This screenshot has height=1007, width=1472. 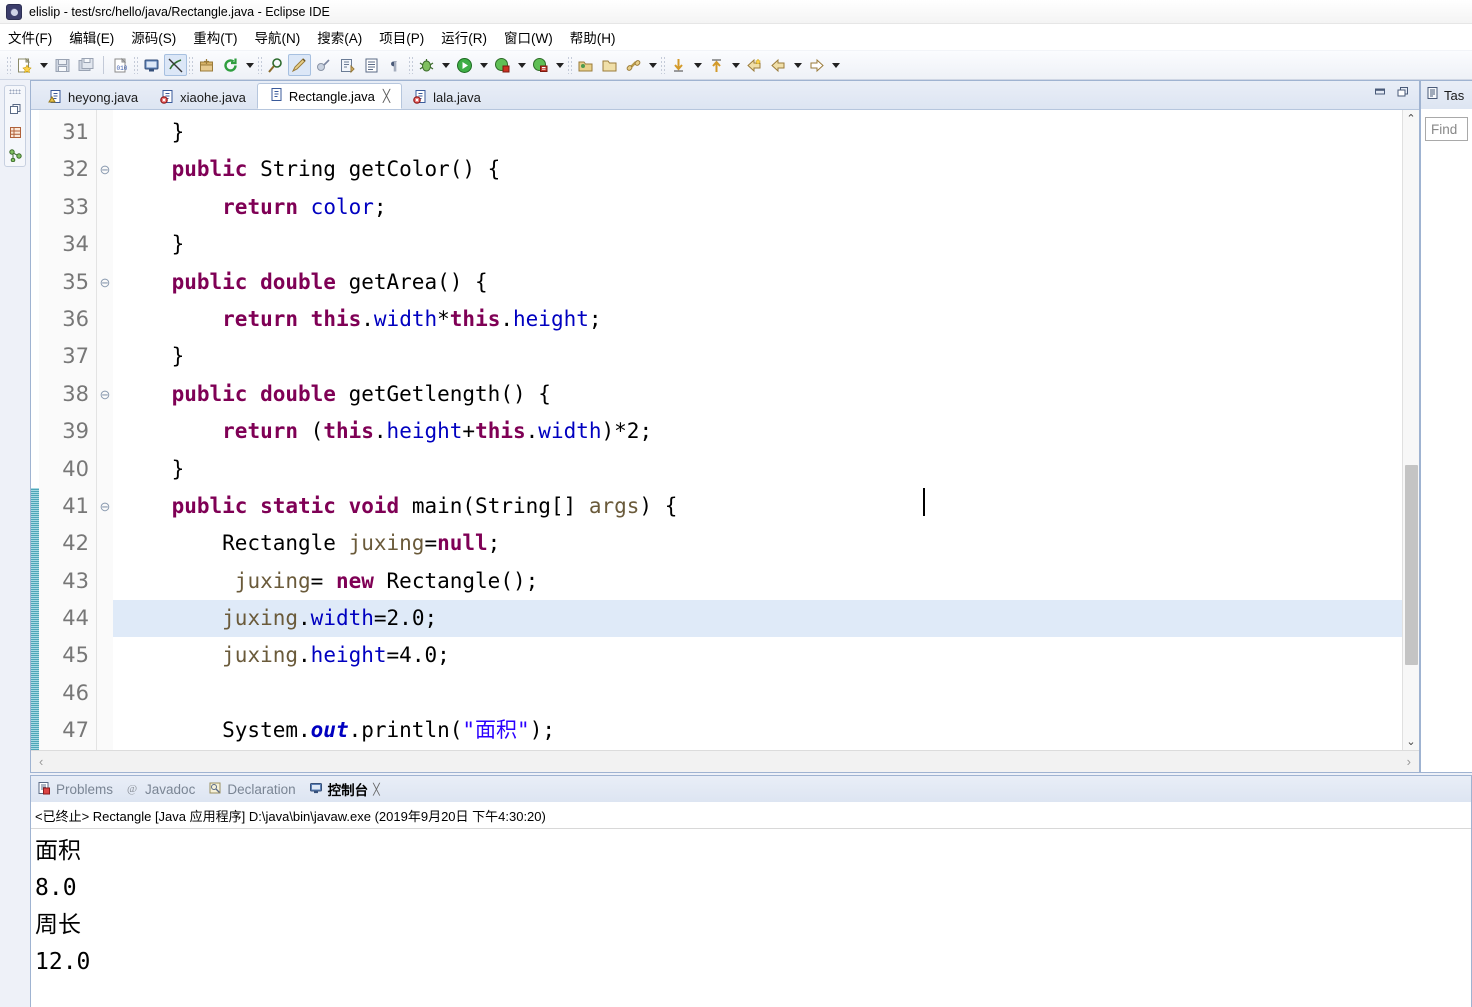 What do you see at coordinates (275, 65) in the screenshot?
I see `search-ref-icon` at bounding box center [275, 65].